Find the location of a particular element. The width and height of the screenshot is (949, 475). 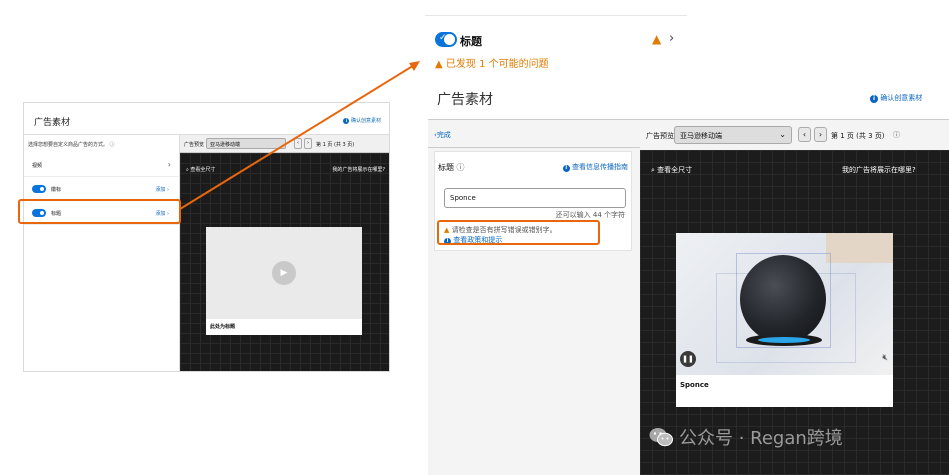

prev-page-button: ‹ is located at coordinates (804, 134).